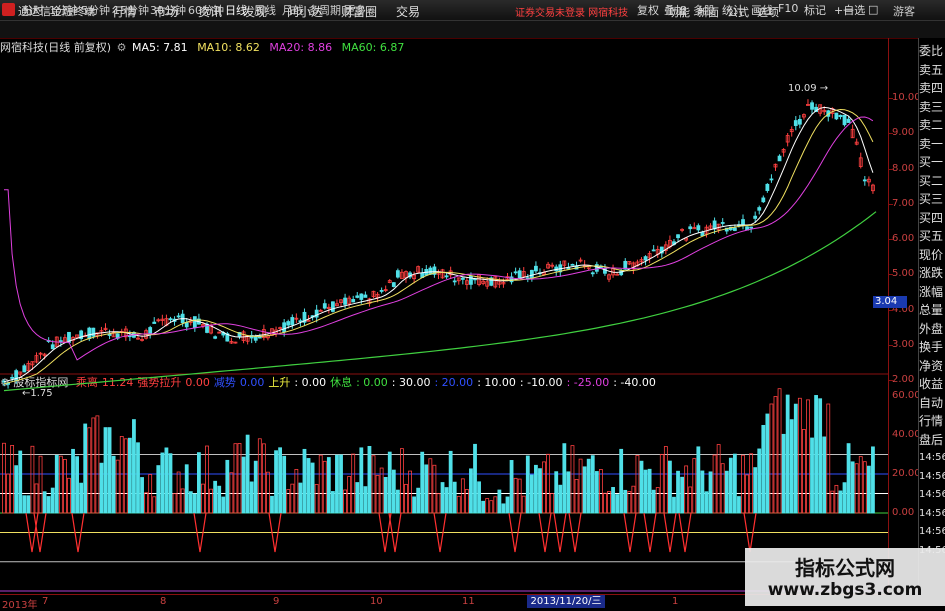 Image resolution: width=945 pixels, height=611 pixels. Describe the element at coordinates (931, 180) in the screenshot. I see `sidebar-item: 买二` at that location.